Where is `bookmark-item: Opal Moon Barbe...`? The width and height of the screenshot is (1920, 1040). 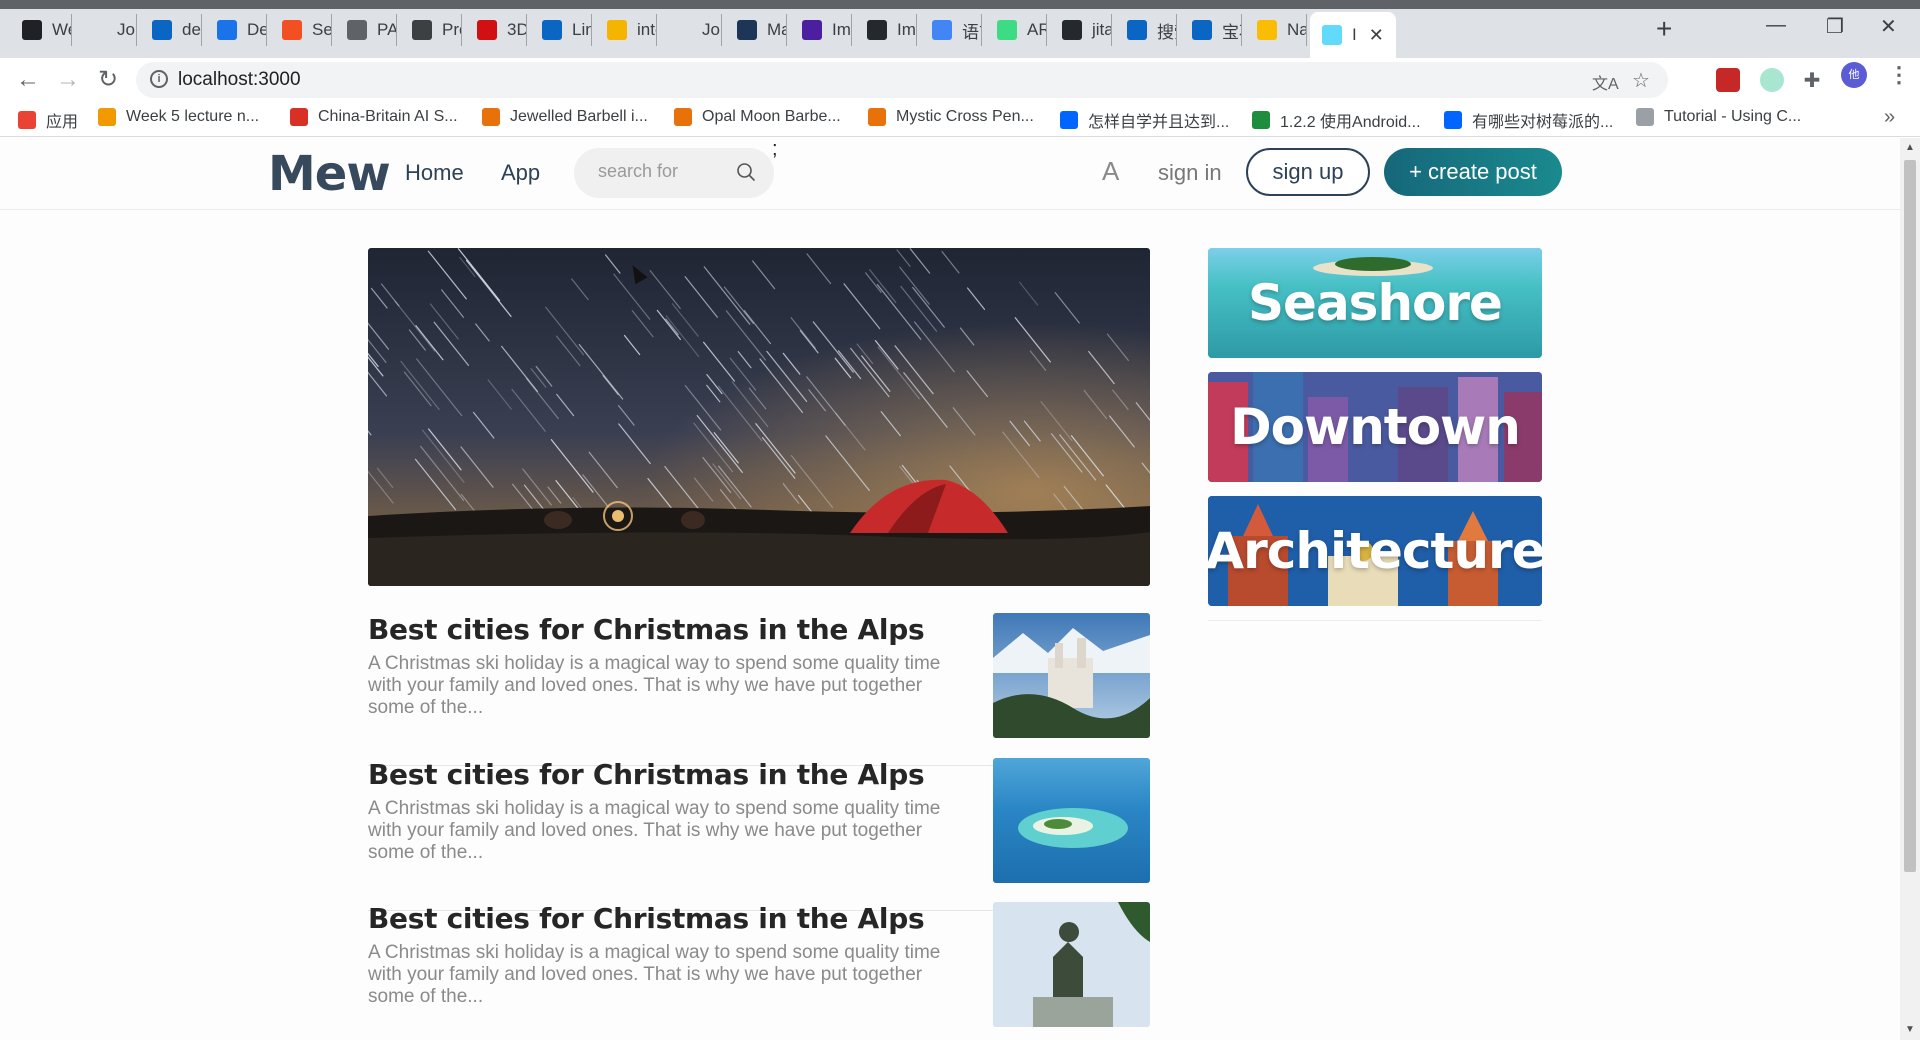 bookmark-item: Opal Moon Barbe... is located at coordinates (757, 117).